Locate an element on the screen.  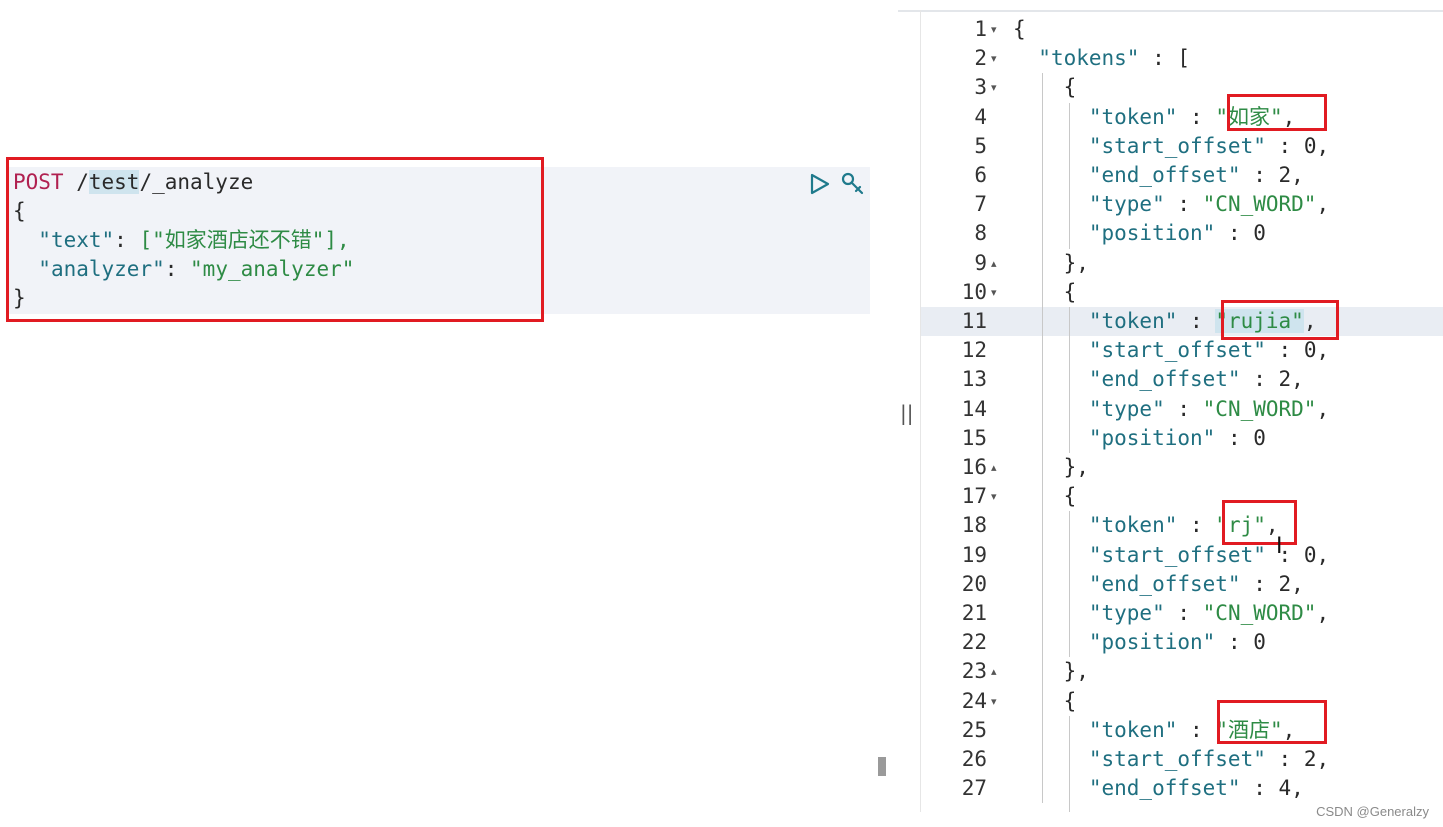
line-number: 23 is located at coordinates (974, 671).